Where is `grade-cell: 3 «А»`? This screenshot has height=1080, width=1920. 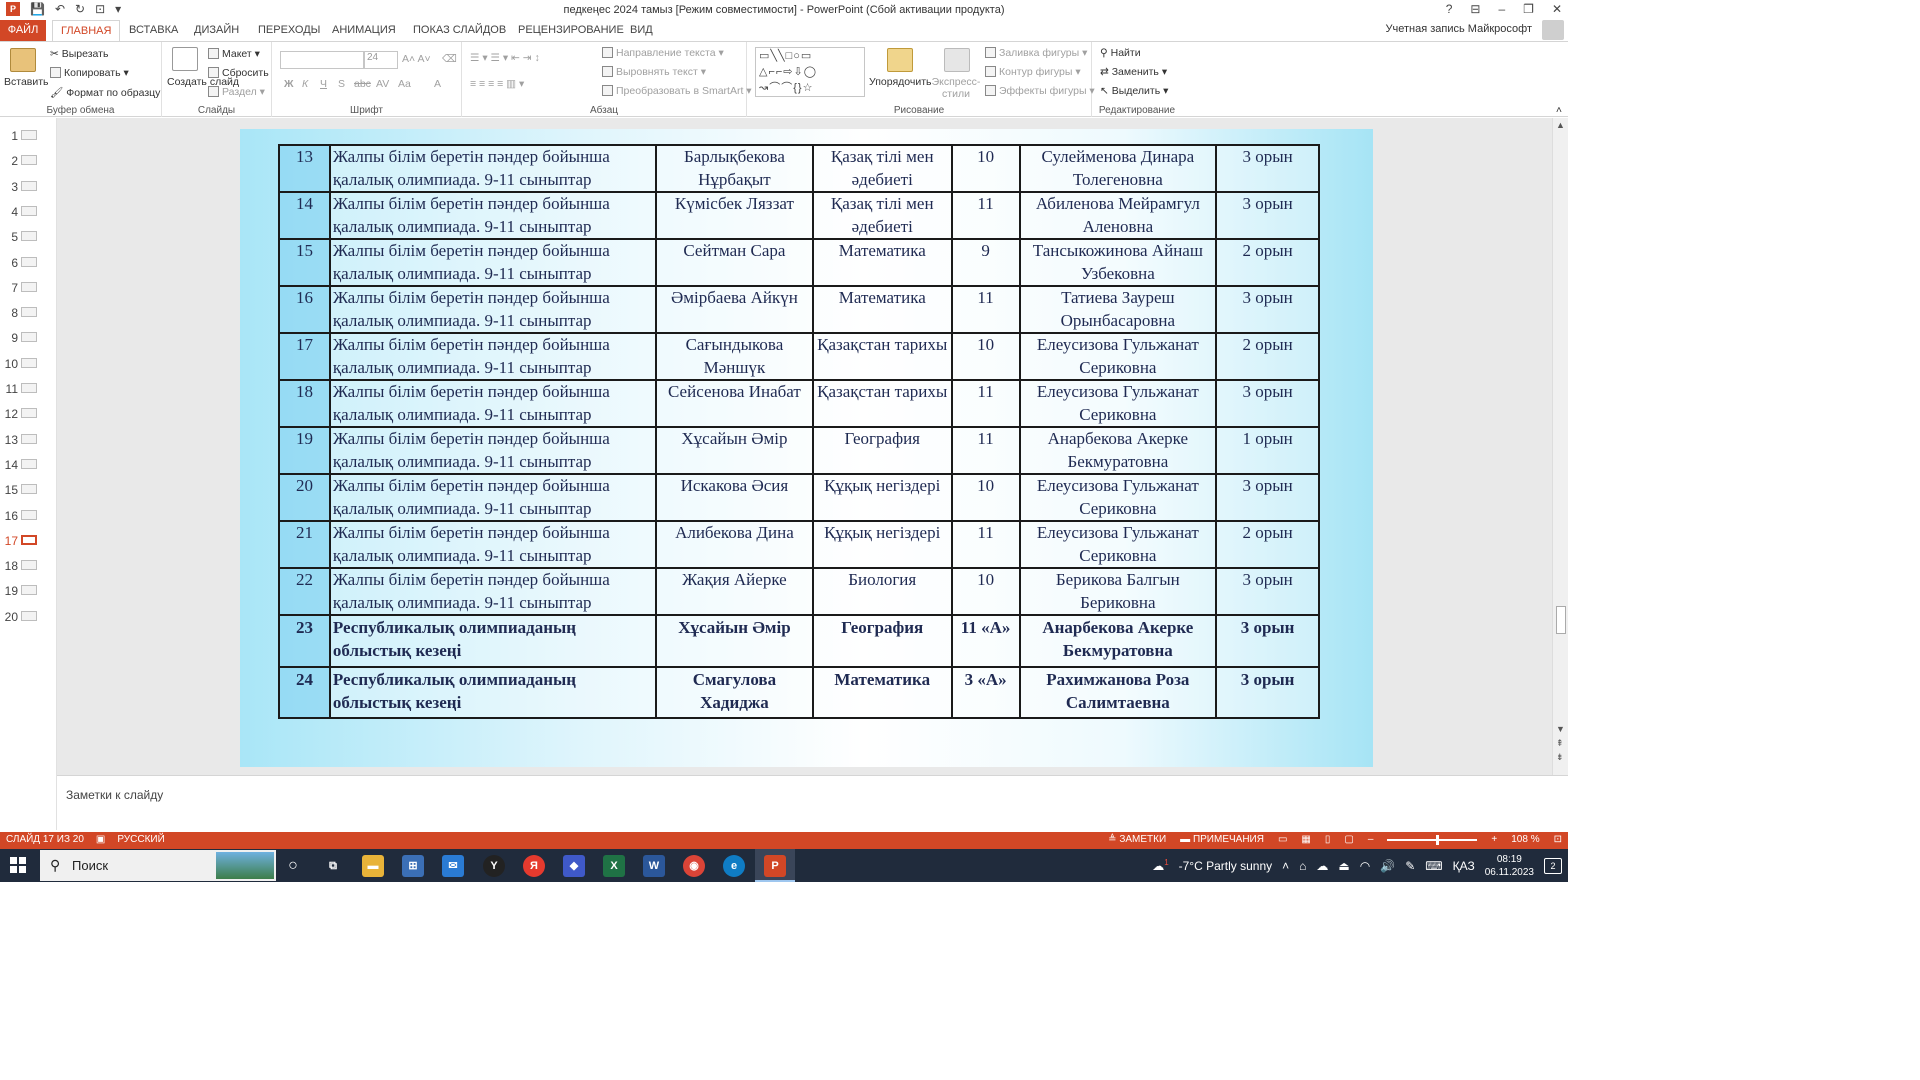
grade-cell: 3 «А» is located at coordinates (985, 692).